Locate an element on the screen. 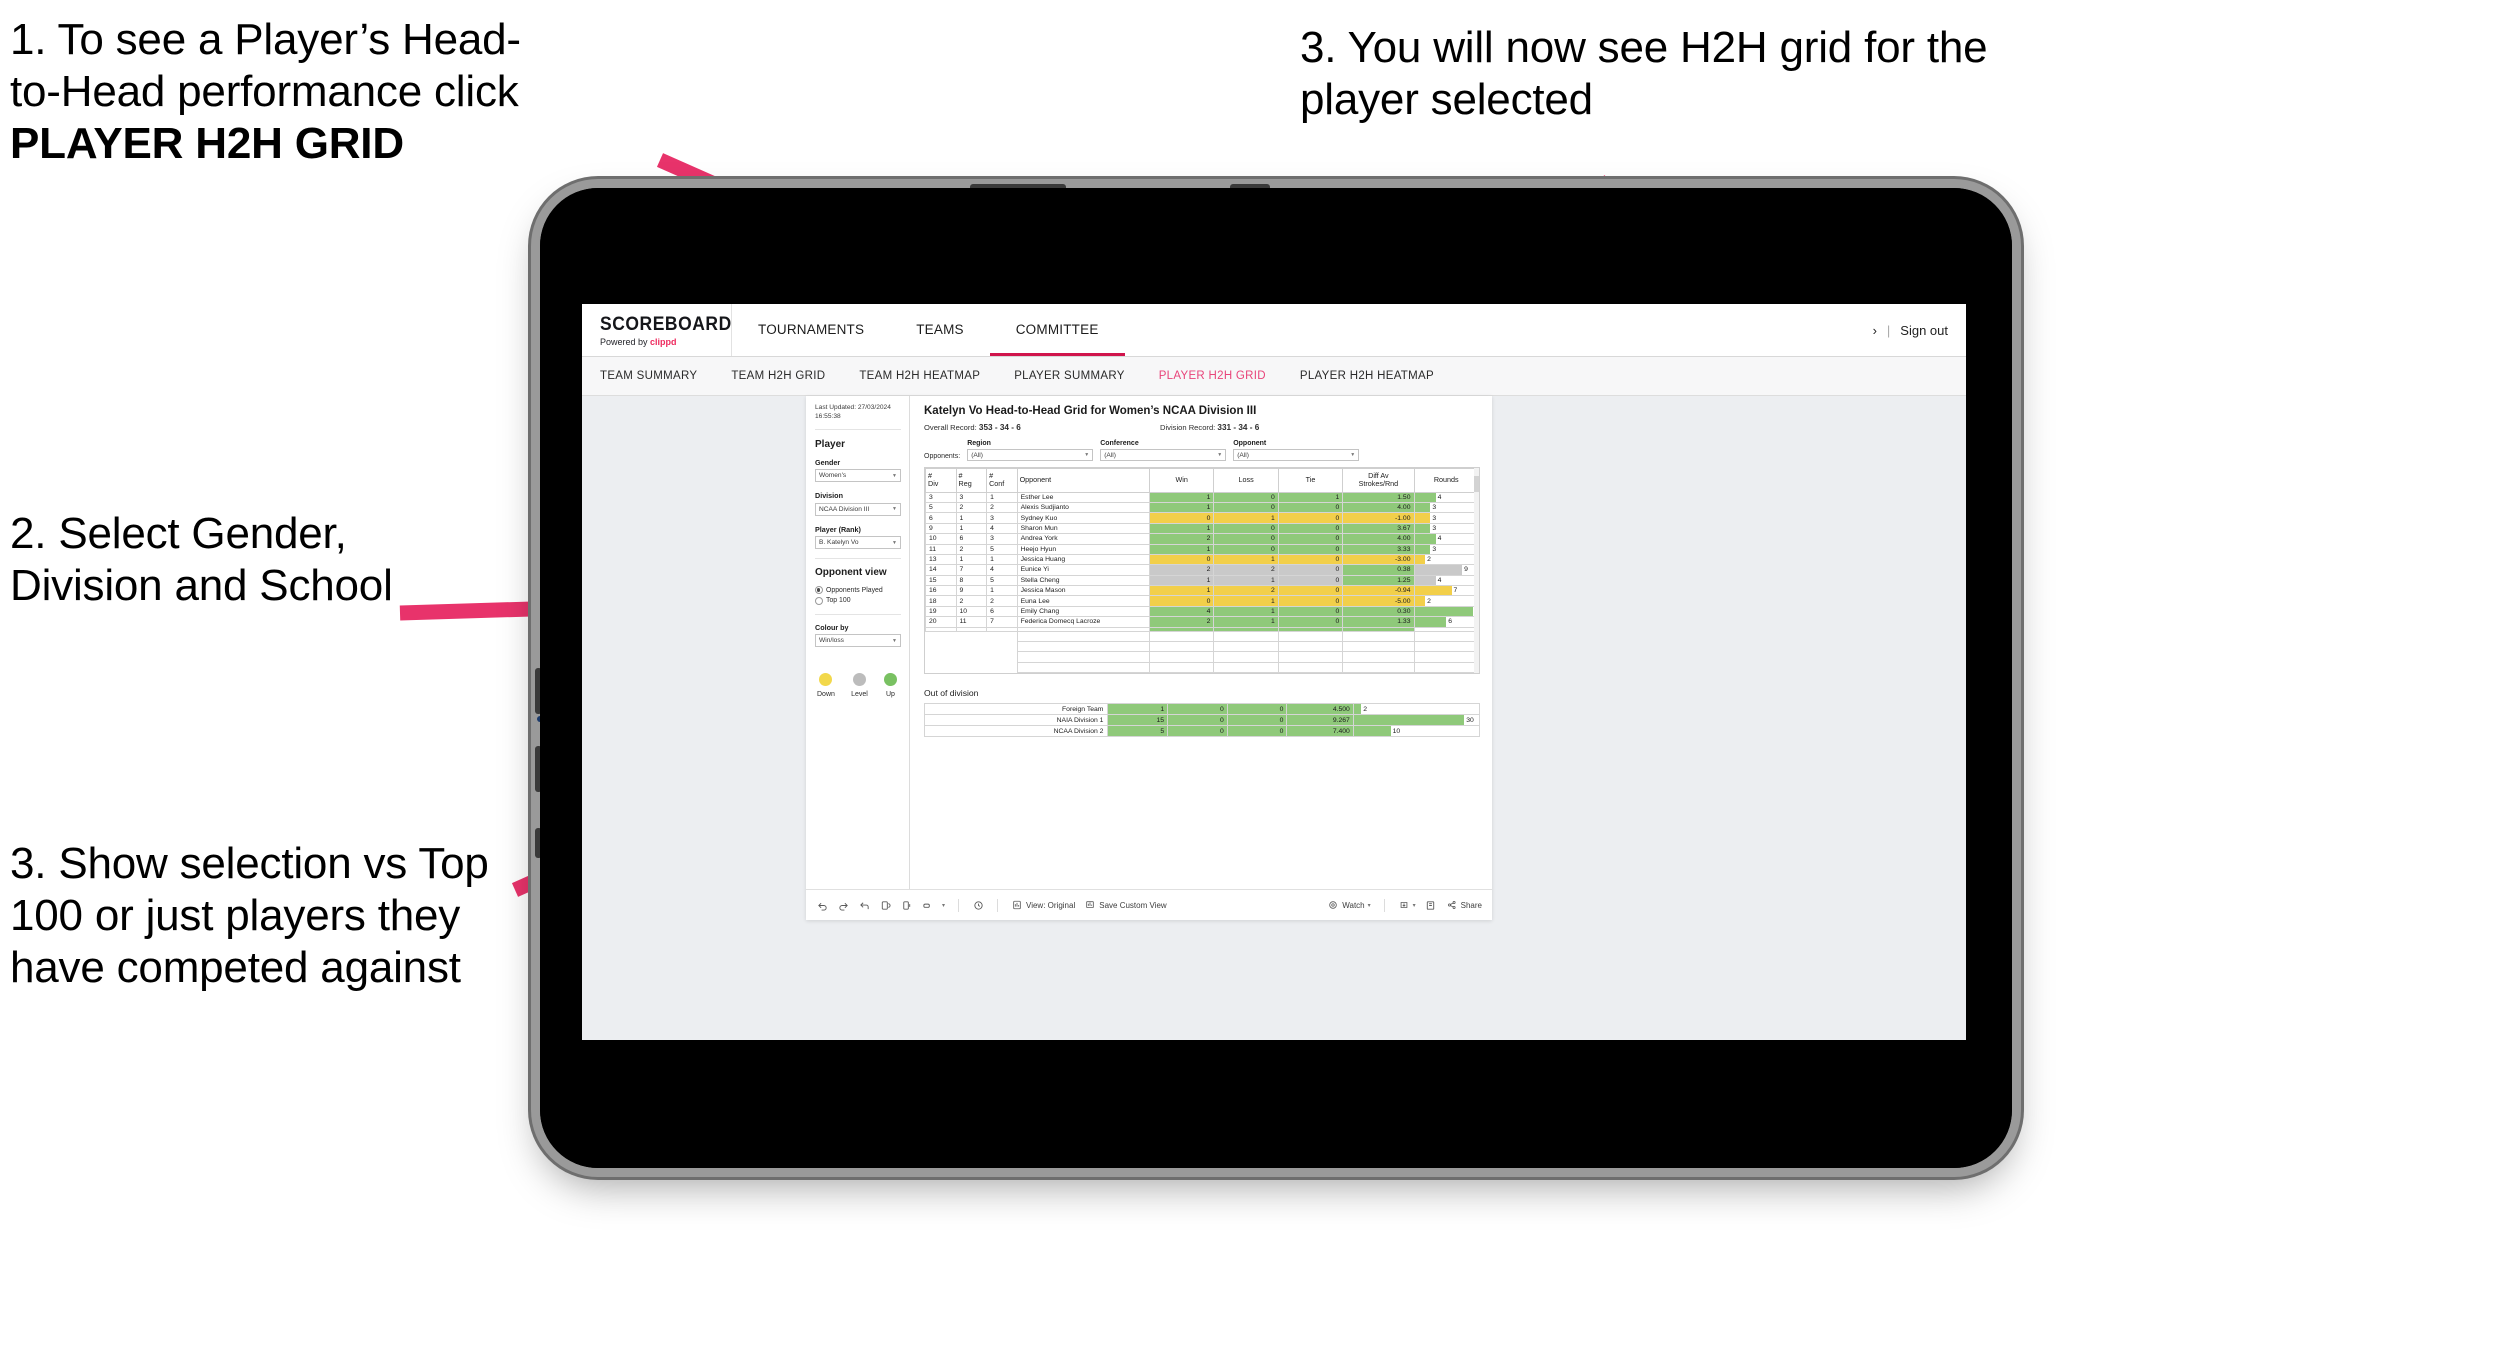  out-of-division-row: NAIA Division 1 15 0 0 9.267 30 is located at coordinates (1202, 720).